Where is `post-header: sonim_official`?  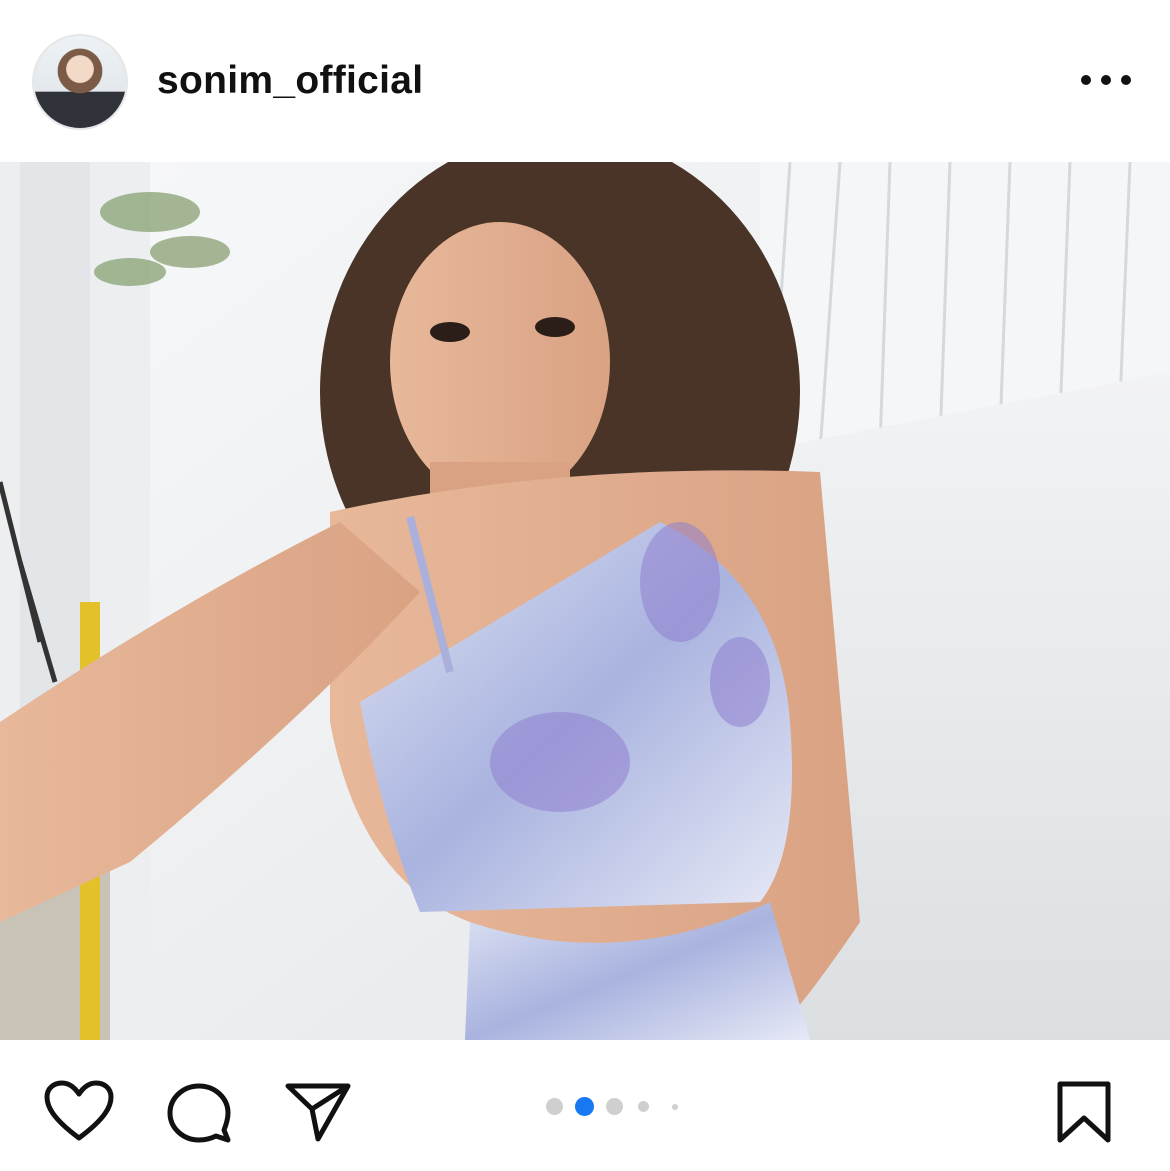
post-header: sonim_official is located at coordinates (585, 81).